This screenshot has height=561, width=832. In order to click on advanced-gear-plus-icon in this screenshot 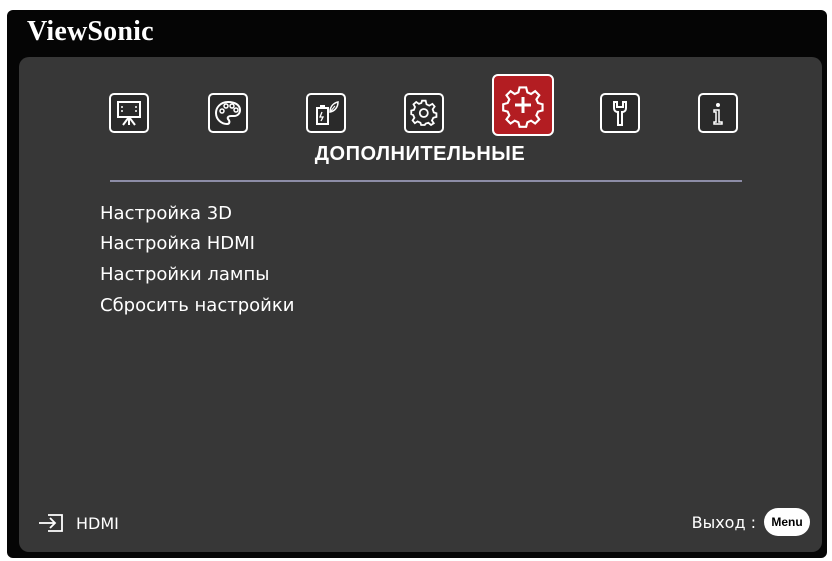, I will do `click(523, 107)`.